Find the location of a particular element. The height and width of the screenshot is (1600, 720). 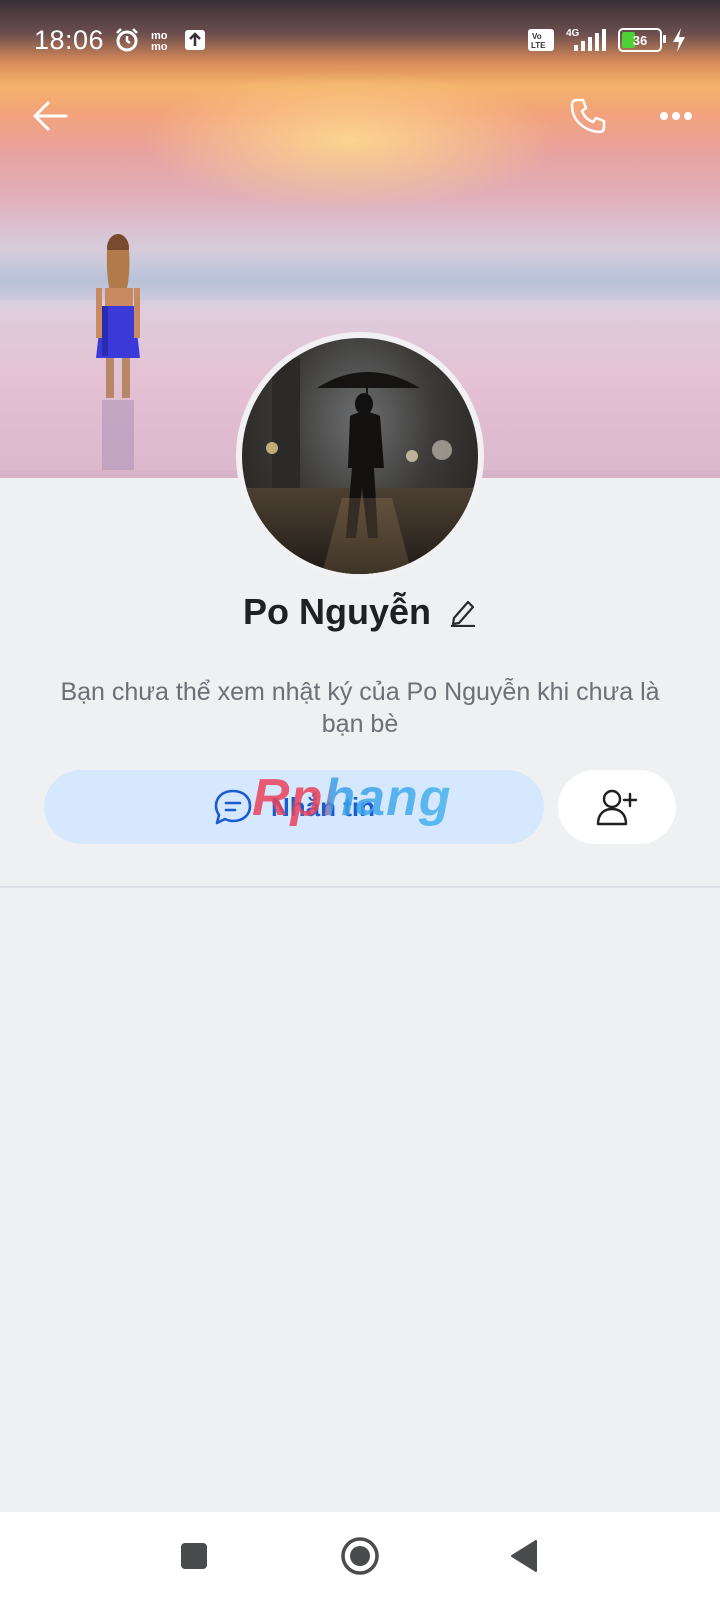

triangle-back-icon is located at coordinates (524, 1556).